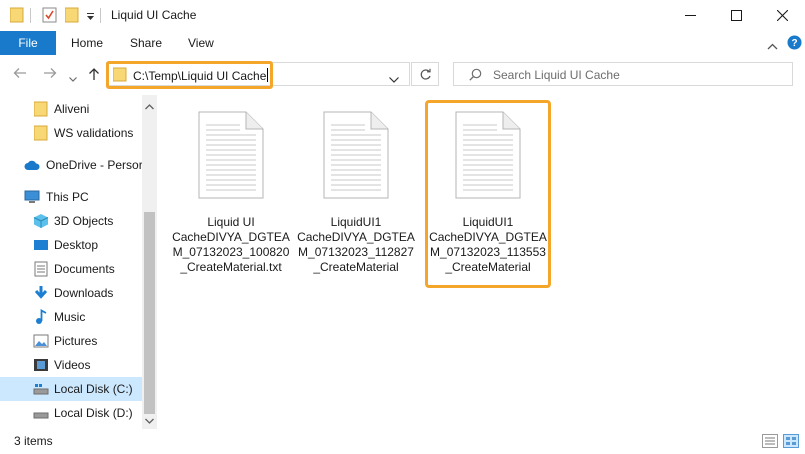  What do you see at coordinates (791, 441) in the screenshot?
I see `large-icons-view-icon` at bounding box center [791, 441].